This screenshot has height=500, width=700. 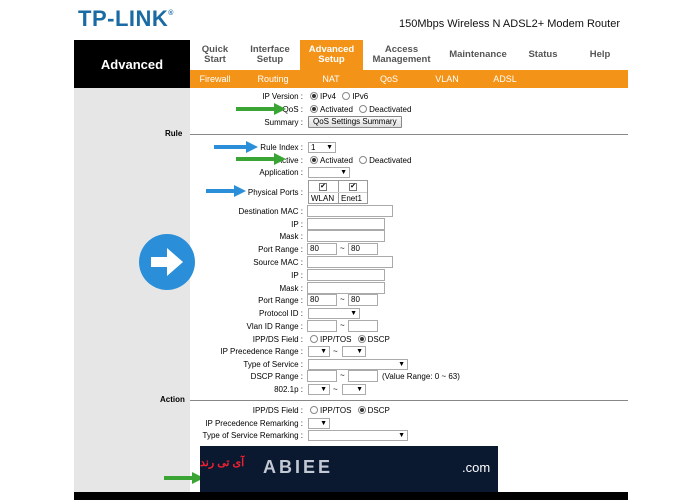 I want to click on src-ip-input, so click(x=346, y=275).